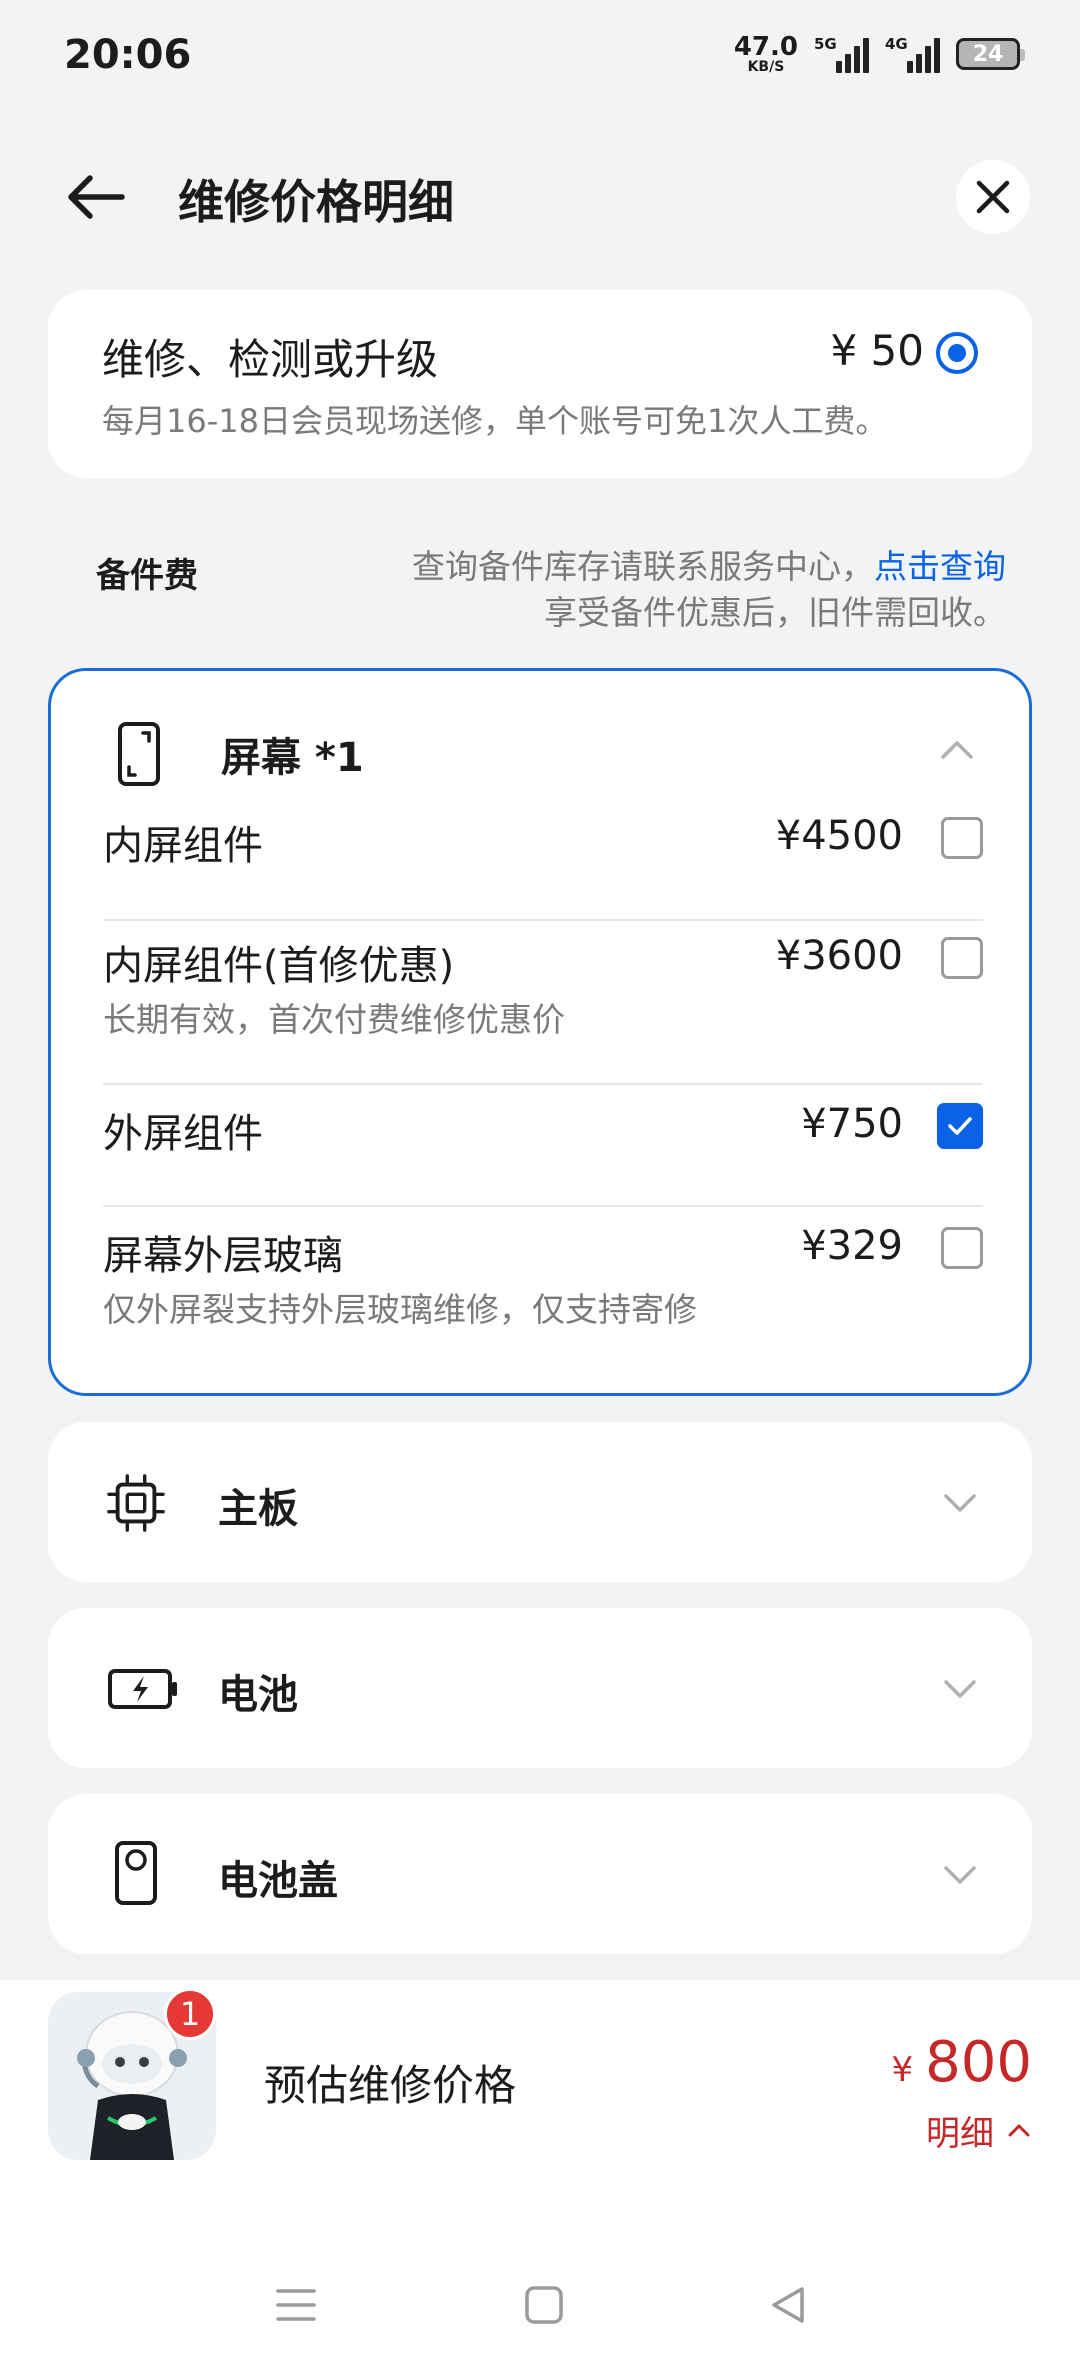  Describe the element at coordinates (543, 1141) in the screenshot. I see `part-item: 外屏组件 ¥750` at that location.